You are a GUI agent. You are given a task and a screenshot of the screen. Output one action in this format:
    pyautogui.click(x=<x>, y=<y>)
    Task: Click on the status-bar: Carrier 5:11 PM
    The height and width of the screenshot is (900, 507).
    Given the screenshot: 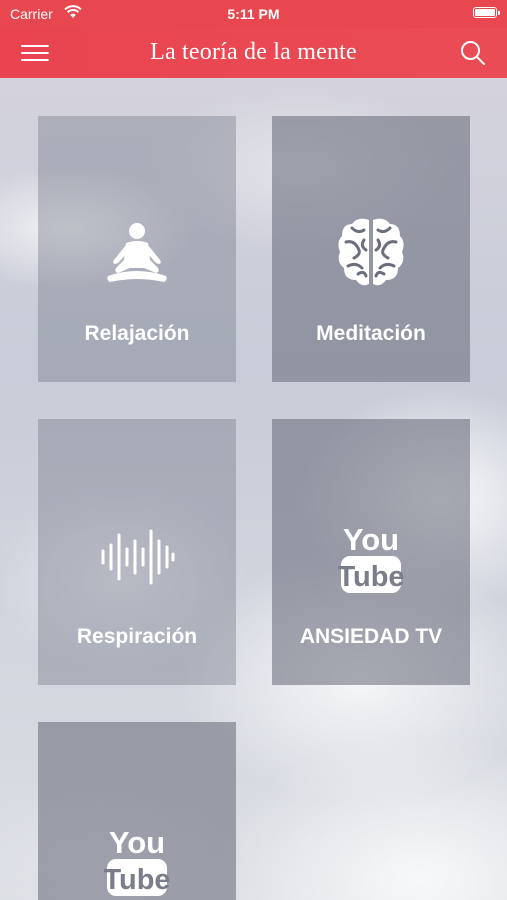 What is the action you would take?
    pyautogui.click(x=253, y=14)
    